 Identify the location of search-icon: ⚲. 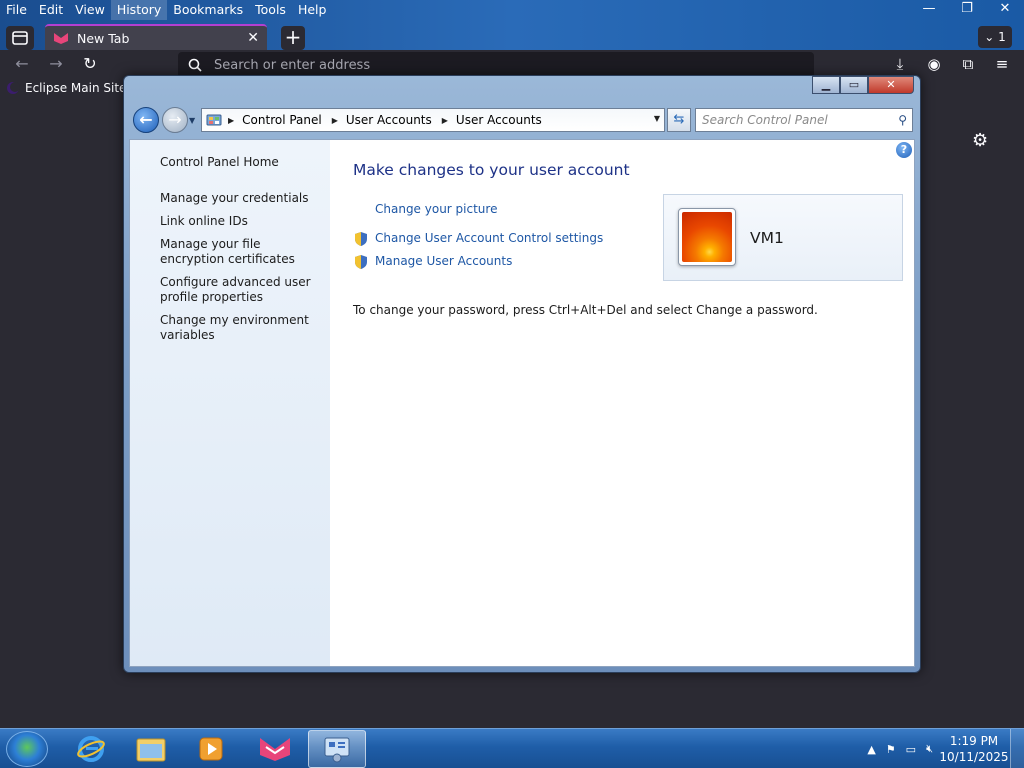
(902, 120).